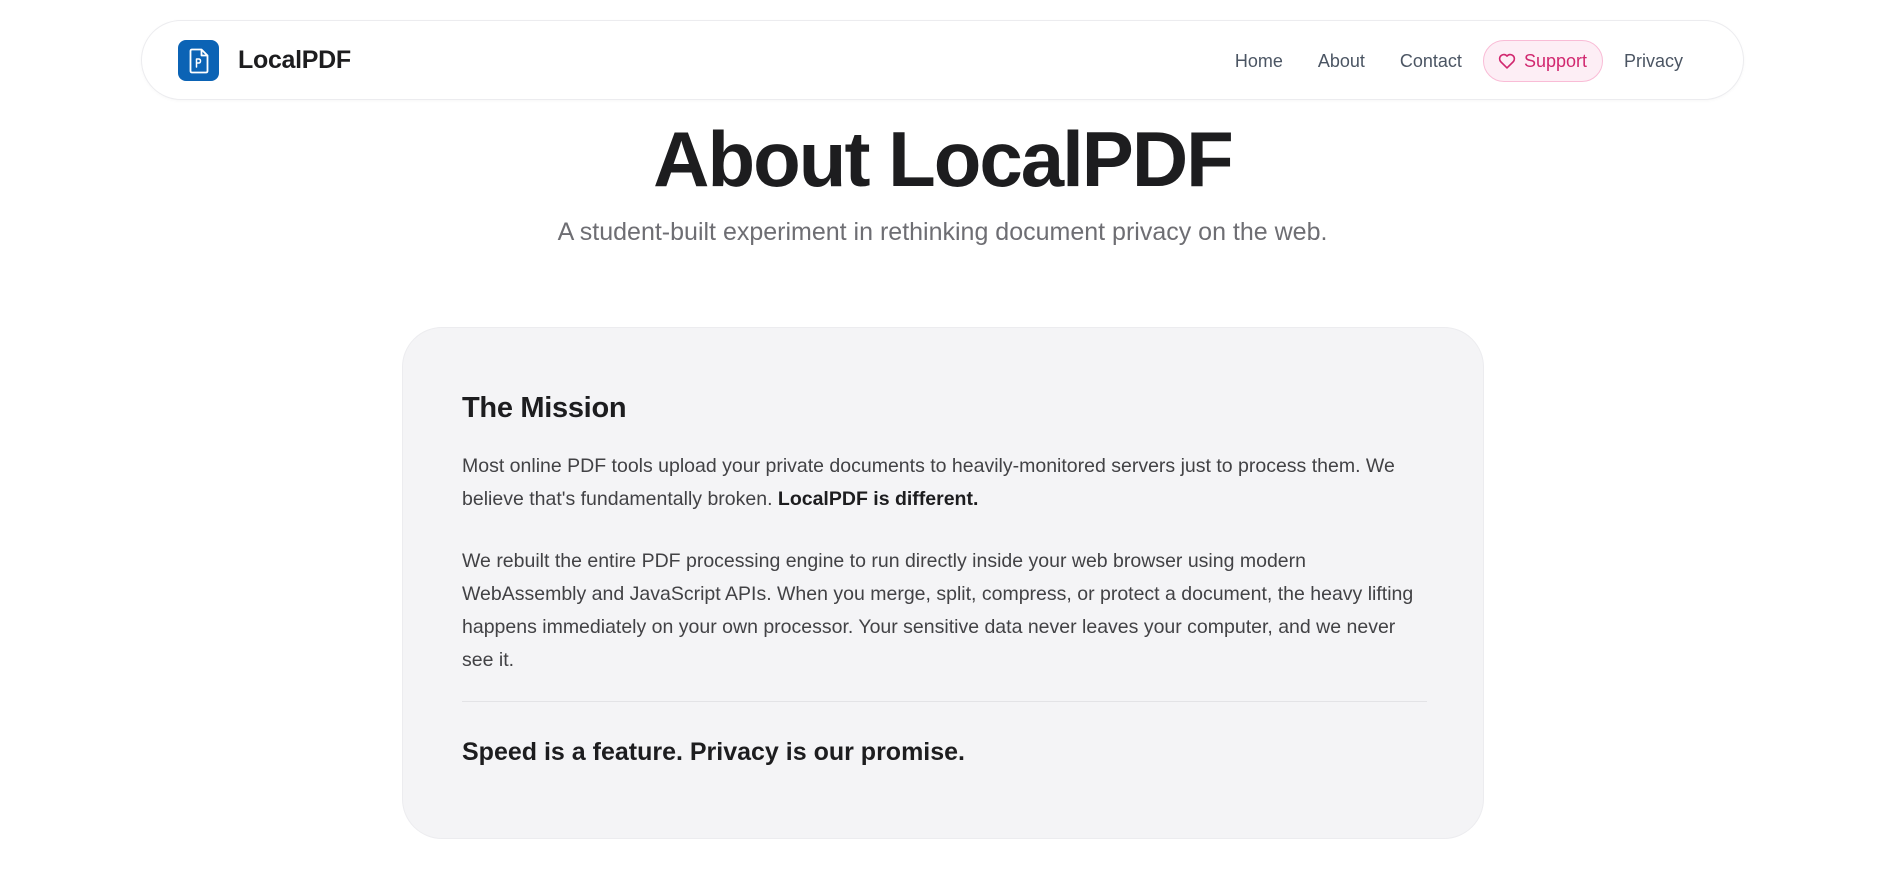 The height and width of the screenshot is (872, 1885). I want to click on nav-about-link: About, so click(1341, 61).